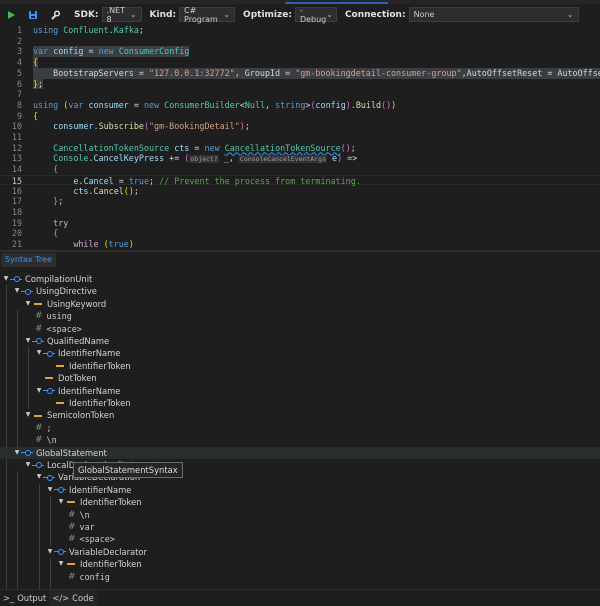  I want to click on tree-node: ▼ UsingDirective, so click(300, 291).